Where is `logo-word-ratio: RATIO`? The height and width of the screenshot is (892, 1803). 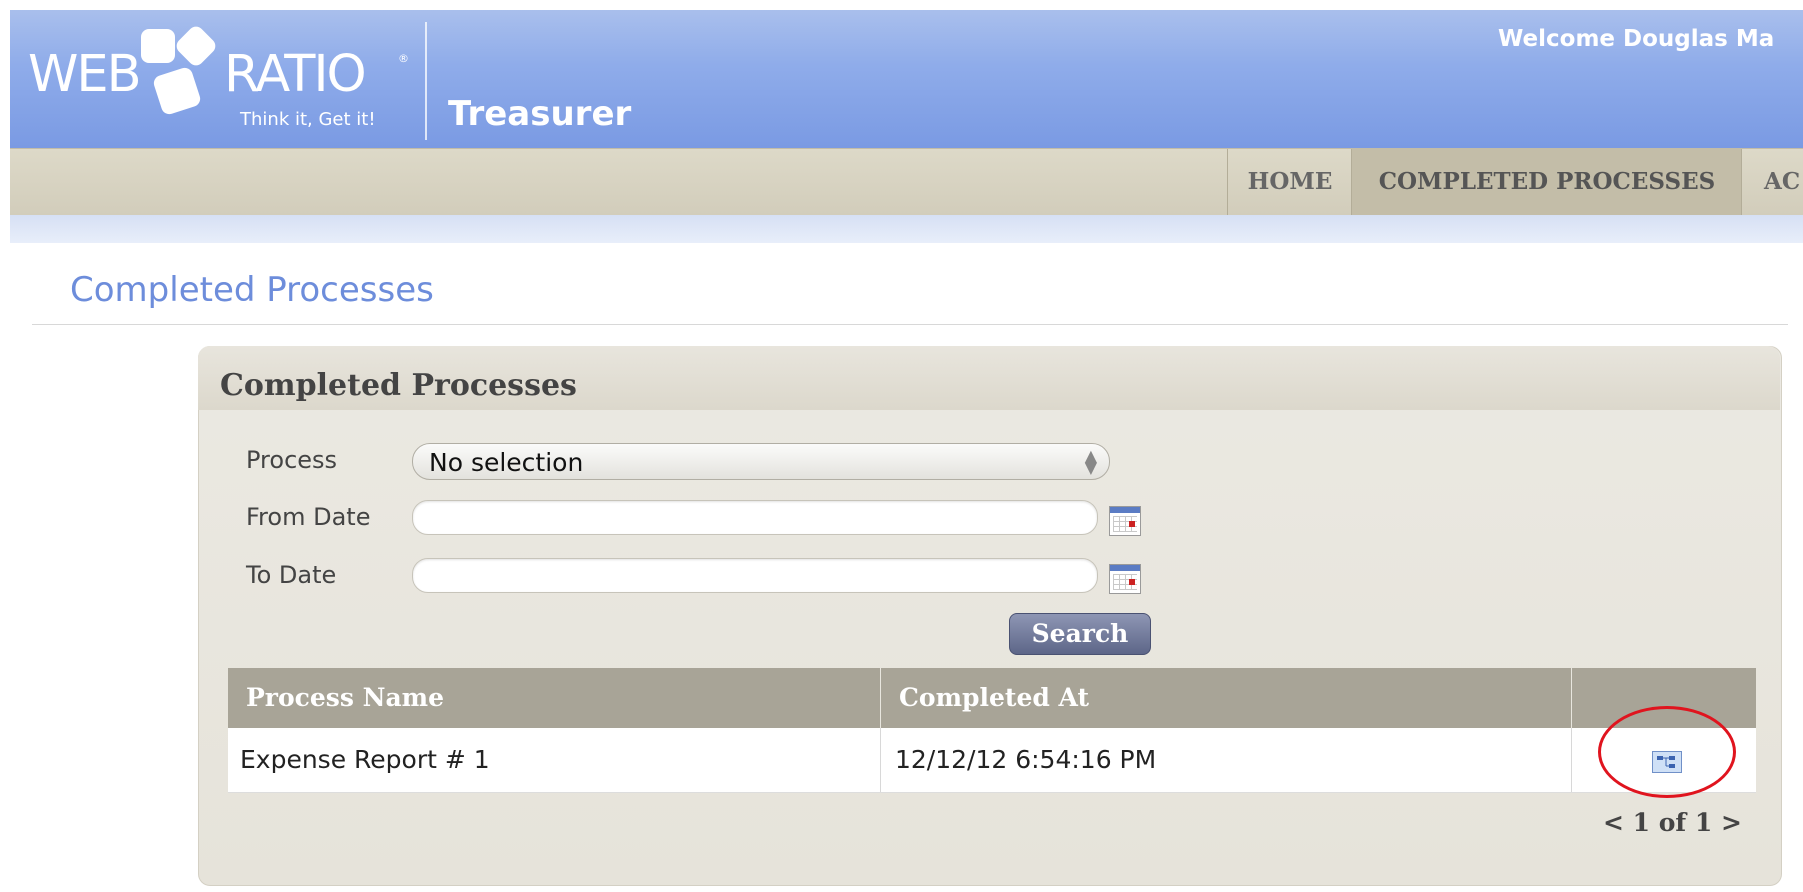
logo-word-ratio: RATIO is located at coordinates (295, 74).